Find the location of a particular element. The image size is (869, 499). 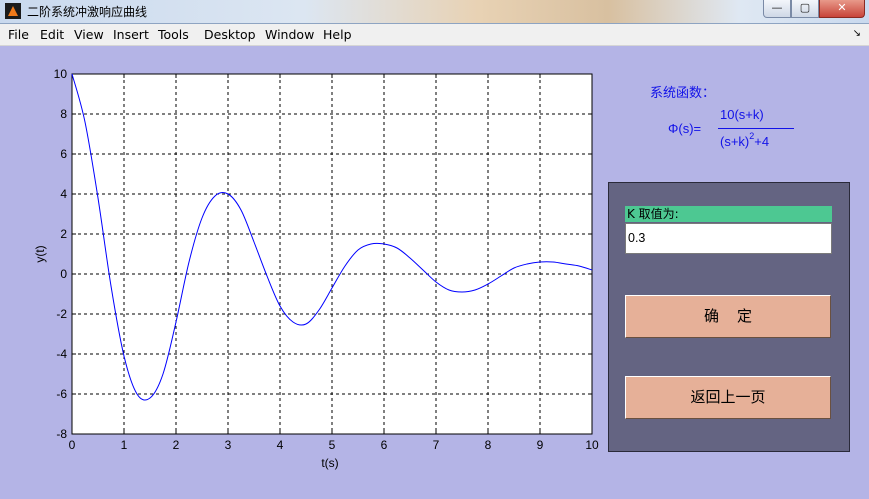

menu-tools: Tools is located at coordinates (173, 34).